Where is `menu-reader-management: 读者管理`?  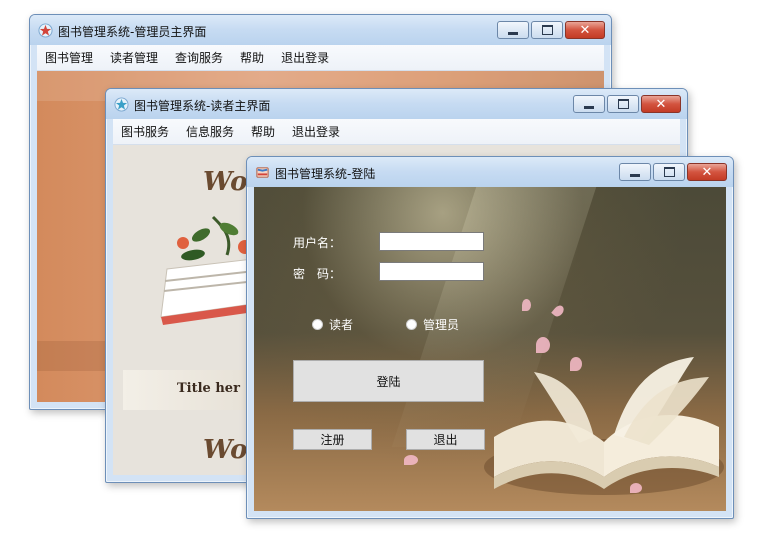 menu-reader-management: 读者管理 is located at coordinates (134, 57).